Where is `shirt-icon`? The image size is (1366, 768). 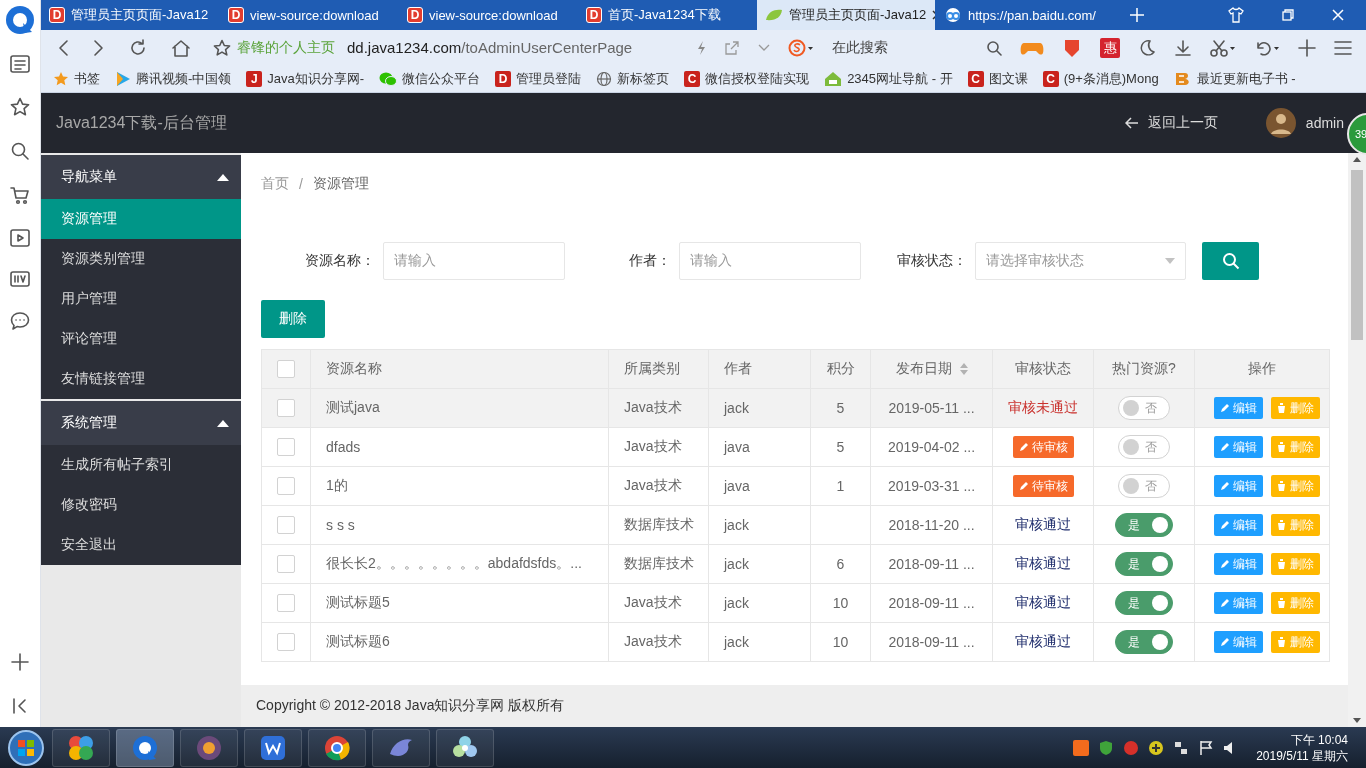 shirt-icon is located at coordinates (1236, 15).